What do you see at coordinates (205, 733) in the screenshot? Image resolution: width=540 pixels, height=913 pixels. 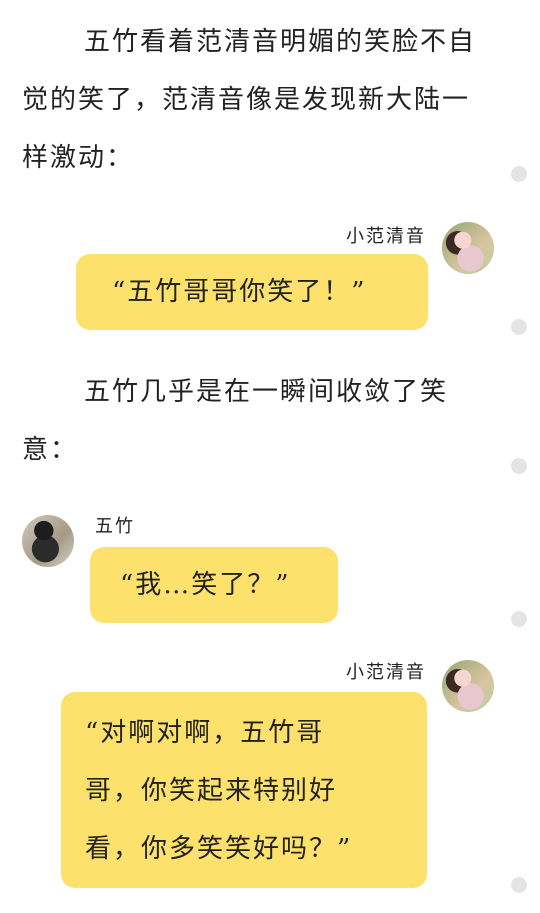 I see `message-line: “对啊对啊，五竹哥` at bounding box center [205, 733].